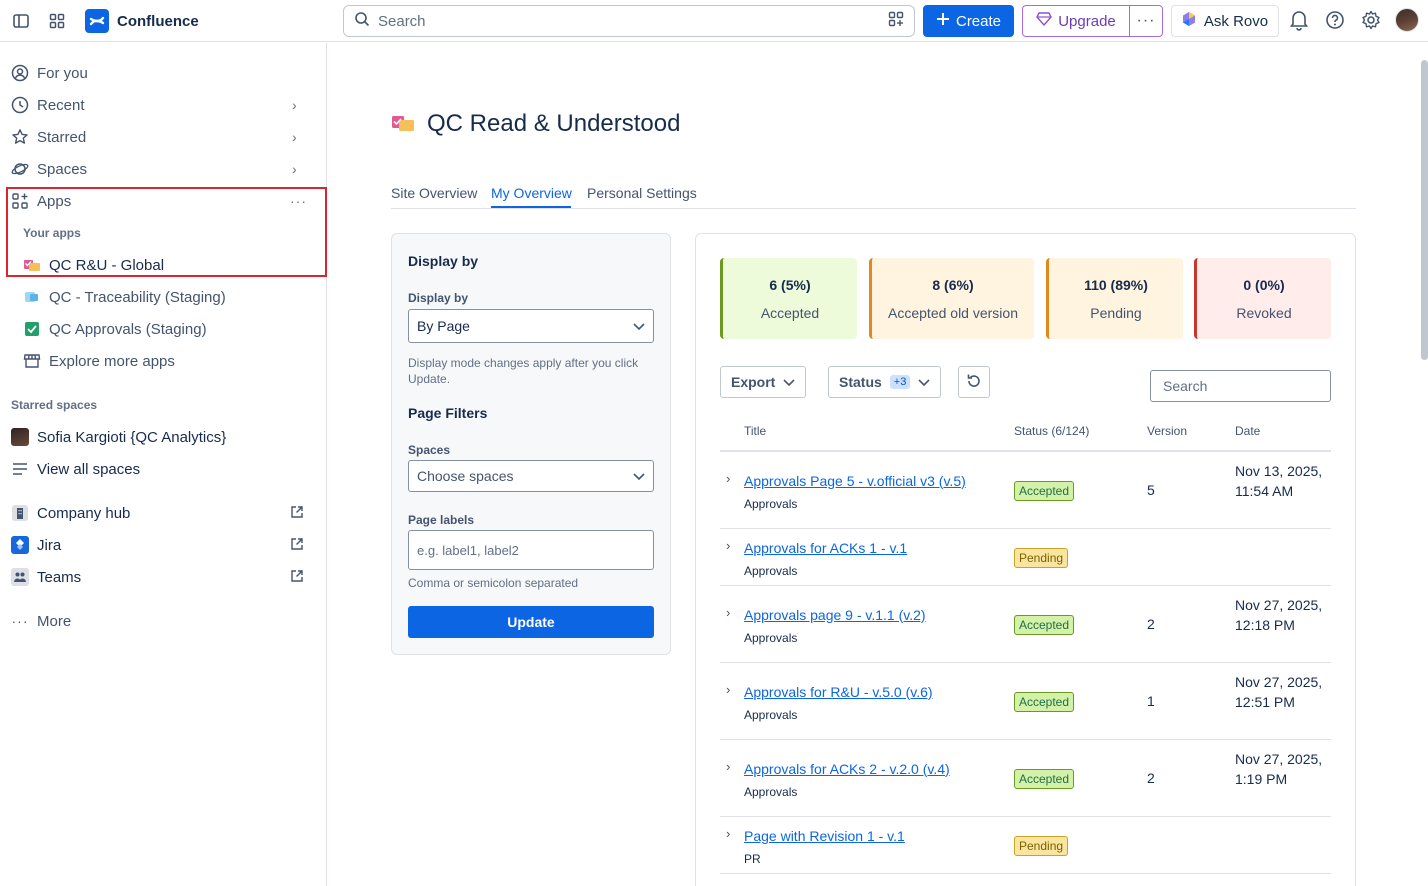 The width and height of the screenshot is (1428, 886). What do you see at coordinates (402, 21) in the screenshot?
I see `search-placeholder: Search` at bounding box center [402, 21].